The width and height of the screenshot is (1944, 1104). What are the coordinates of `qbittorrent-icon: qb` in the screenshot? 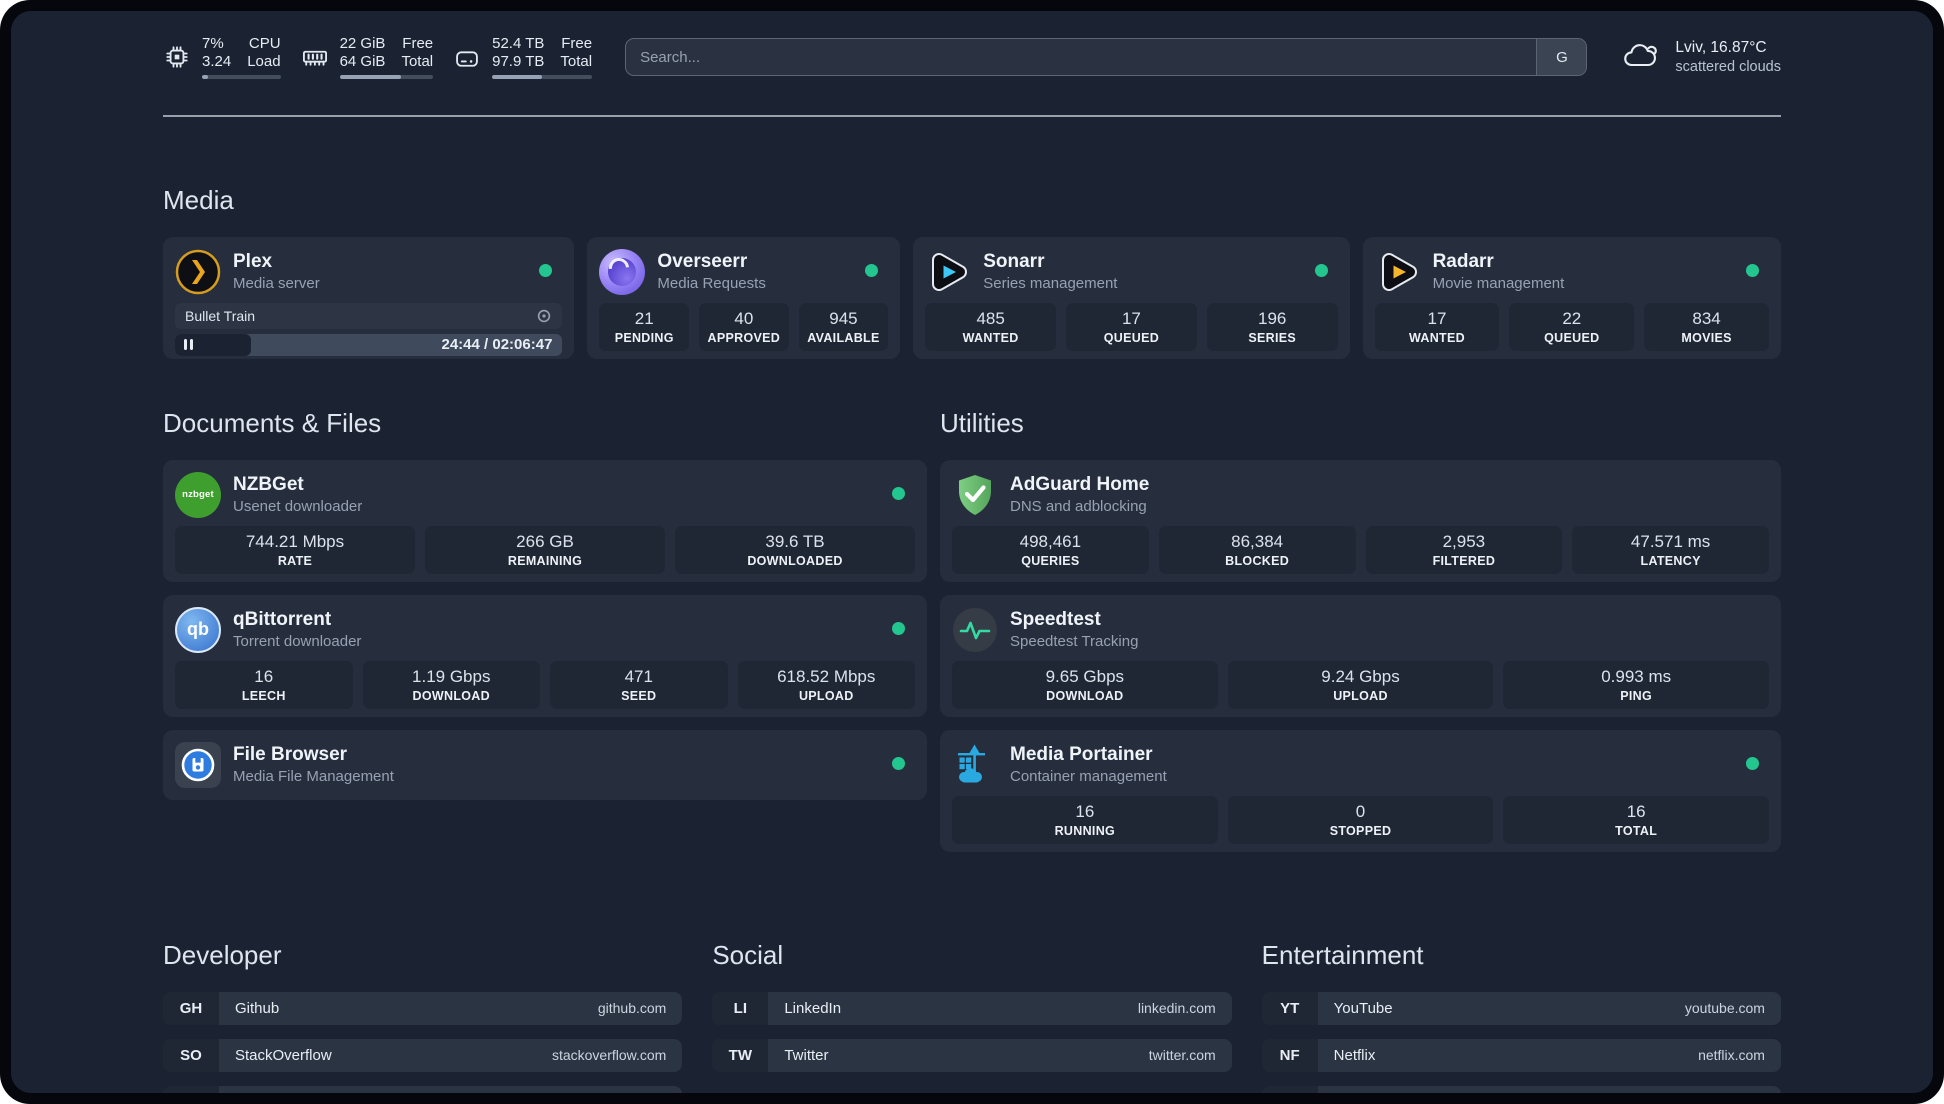 It's located at (198, 629).